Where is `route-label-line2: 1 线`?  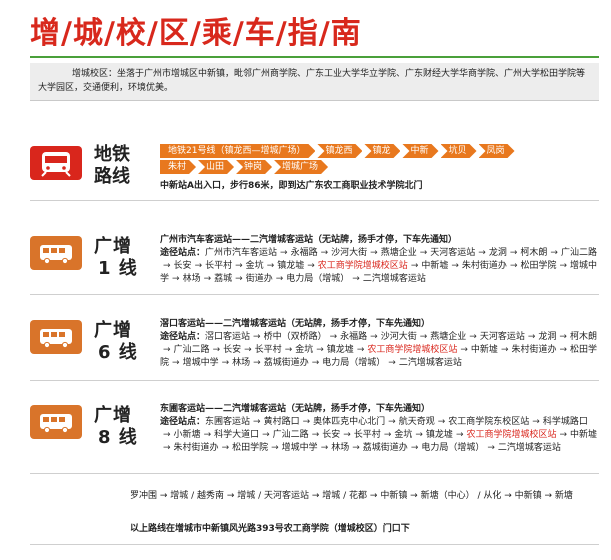 route-label-line2: 1 线 is located at coordinates (118, 268).